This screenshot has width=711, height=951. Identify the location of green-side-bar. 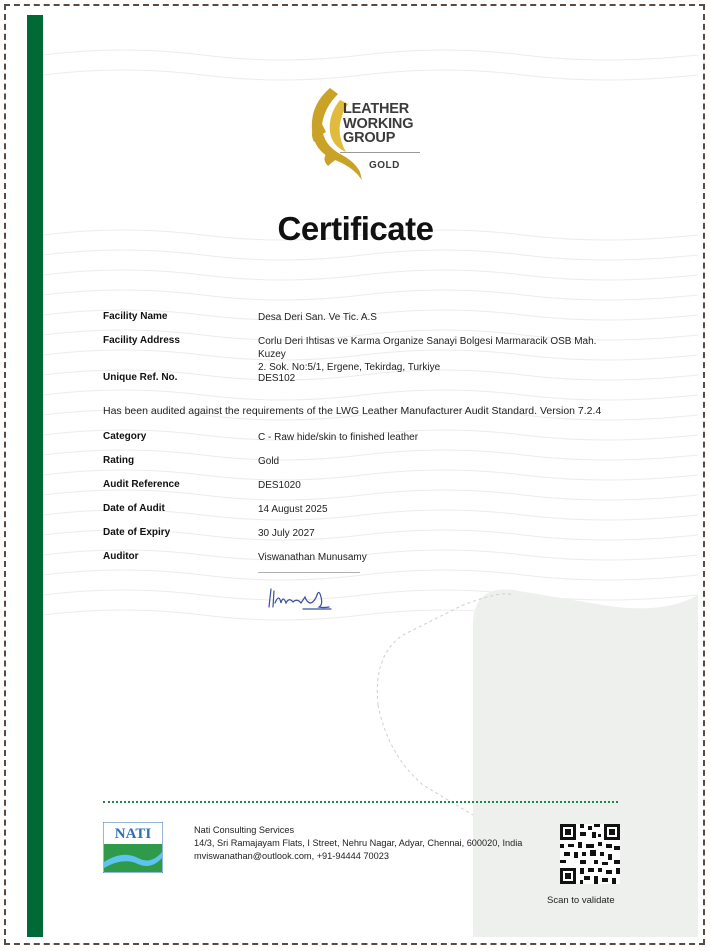
(35, 476).